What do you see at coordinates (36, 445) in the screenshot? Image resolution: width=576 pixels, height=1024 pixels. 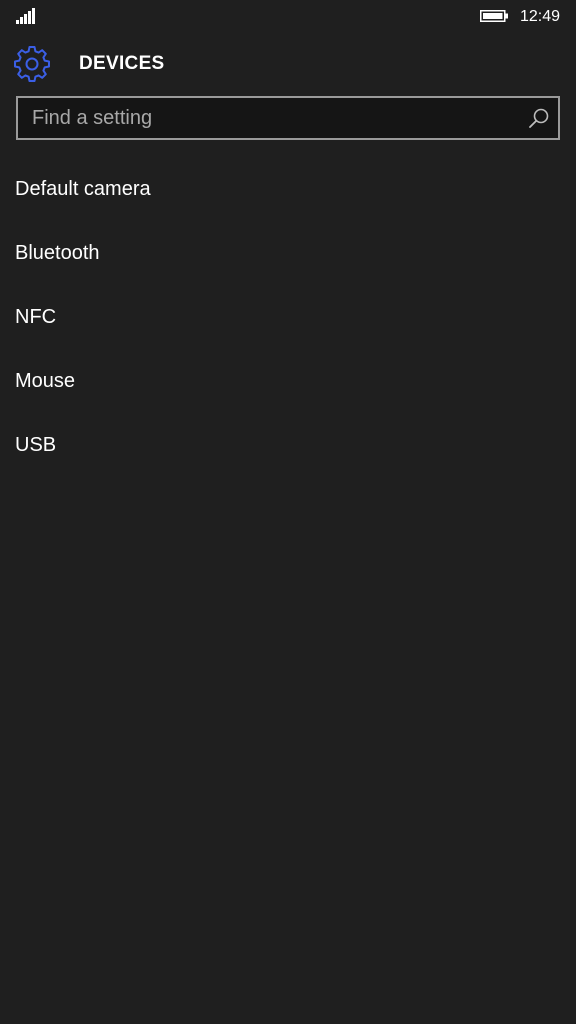 I see `settings-item-label: USB` at bounding box center [36, 445].